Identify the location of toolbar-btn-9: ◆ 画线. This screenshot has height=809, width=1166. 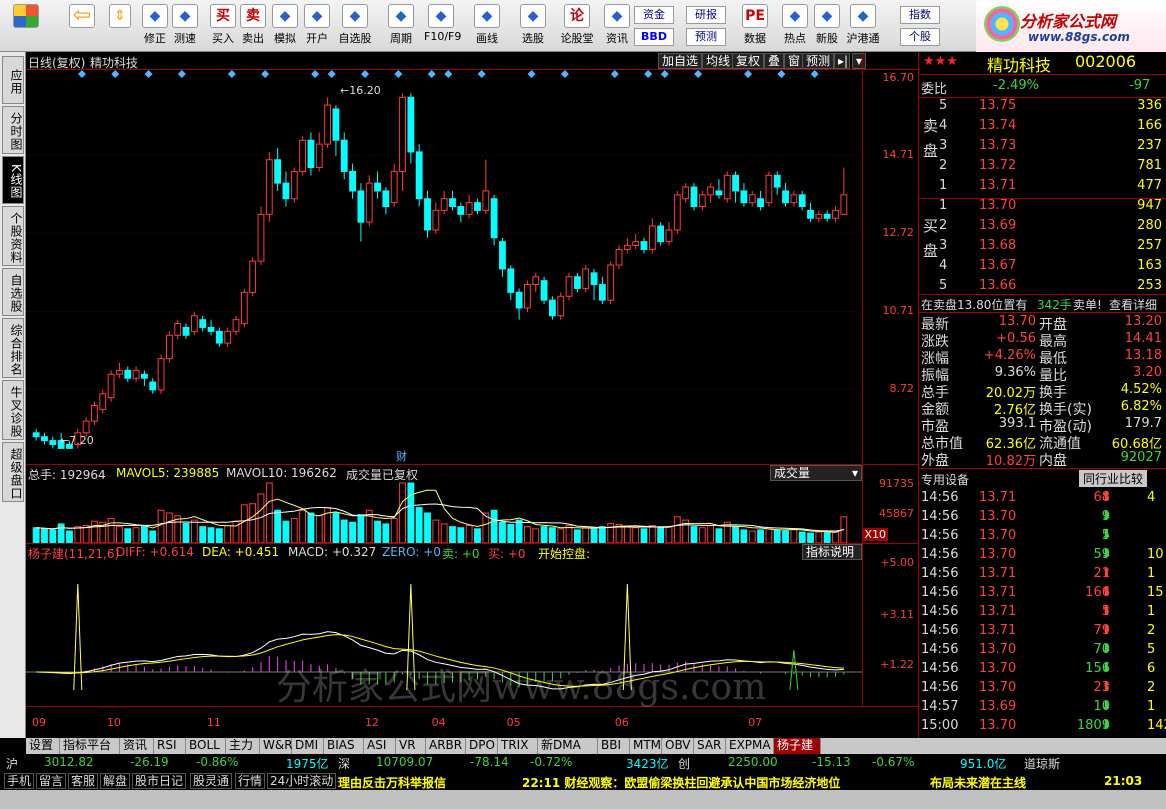
(487, 27).